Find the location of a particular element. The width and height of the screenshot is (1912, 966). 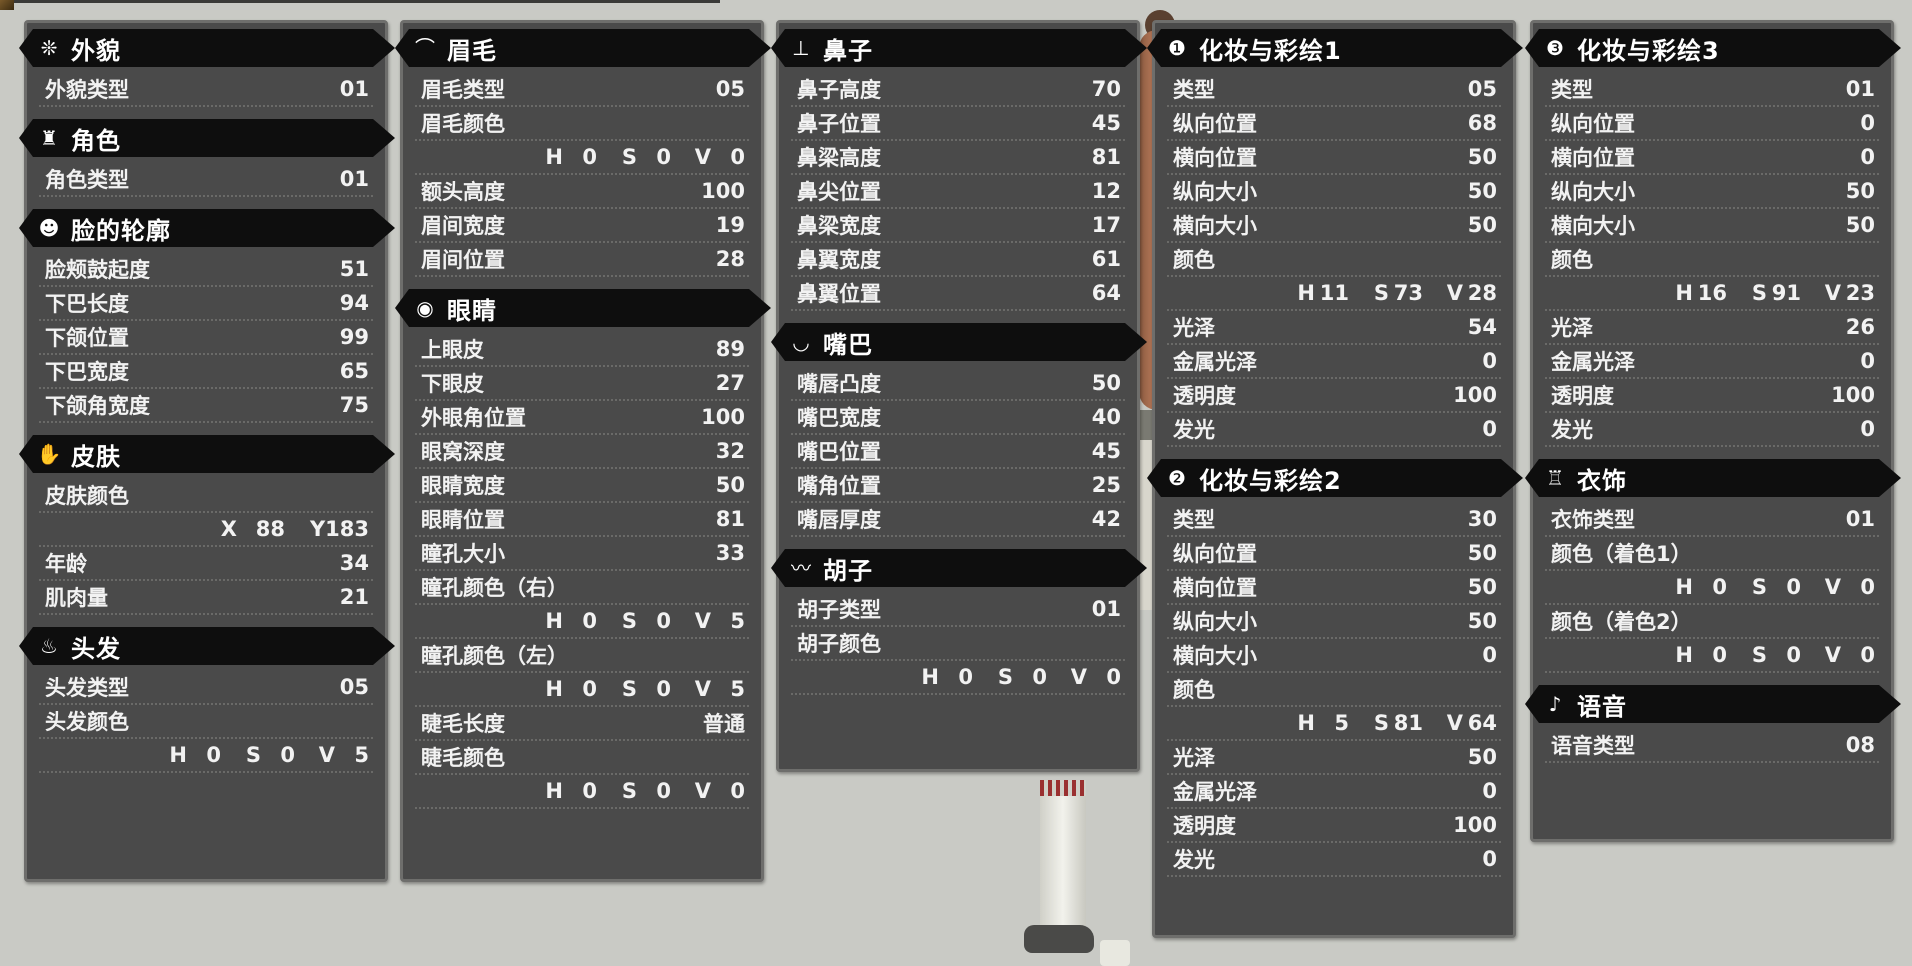

section-header-eyes: ◉ 眼睛 is located at coordinates (583, 308).